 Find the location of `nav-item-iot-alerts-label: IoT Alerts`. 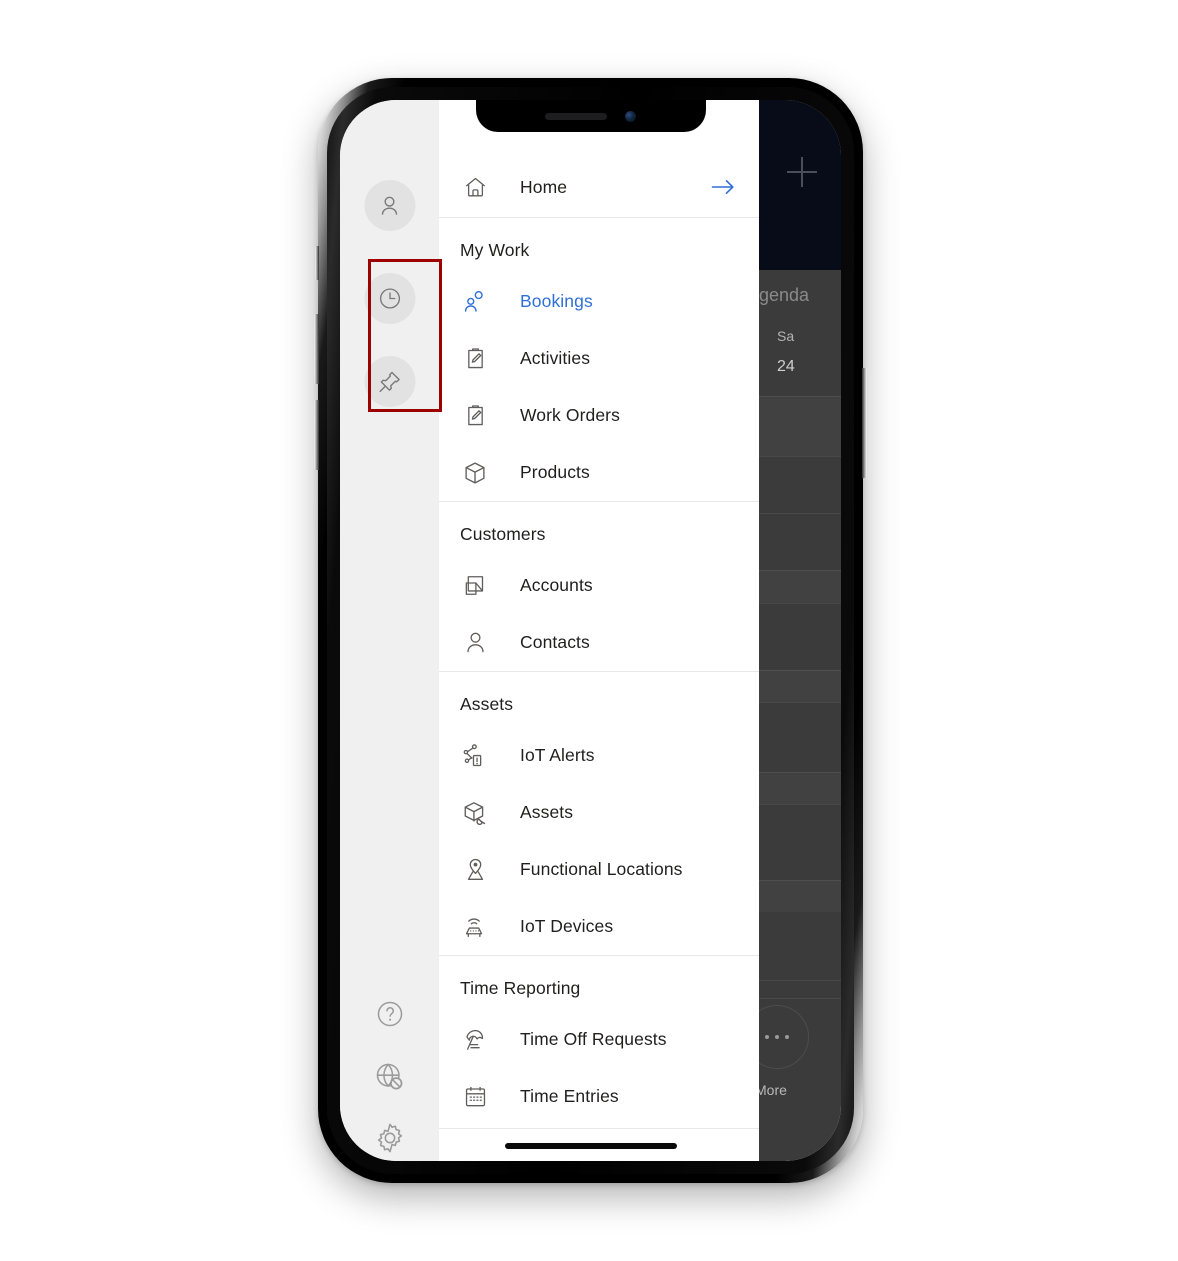

nav-item-iot-alerts-label: IoT Alerts is located at coordinates (557, 755).